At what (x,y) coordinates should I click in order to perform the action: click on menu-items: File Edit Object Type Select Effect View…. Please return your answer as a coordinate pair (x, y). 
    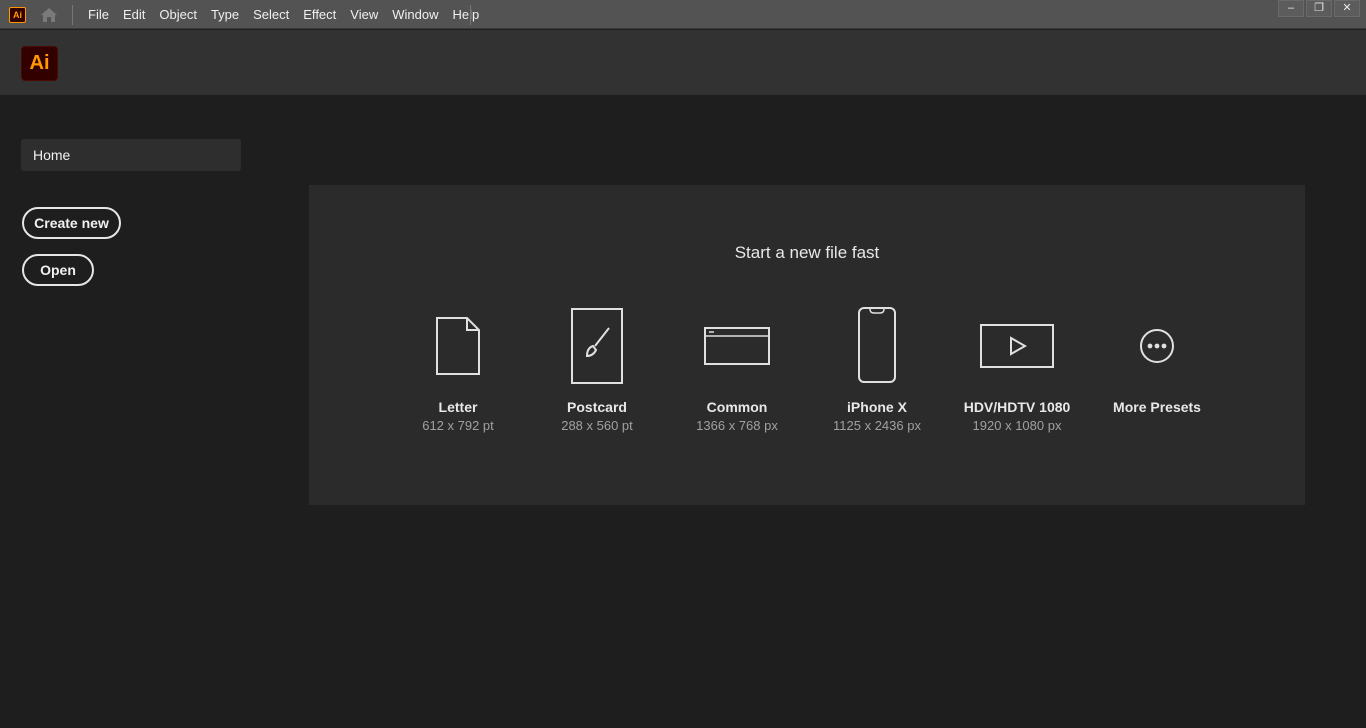
    Looking at the image, I should click on (283, 14).